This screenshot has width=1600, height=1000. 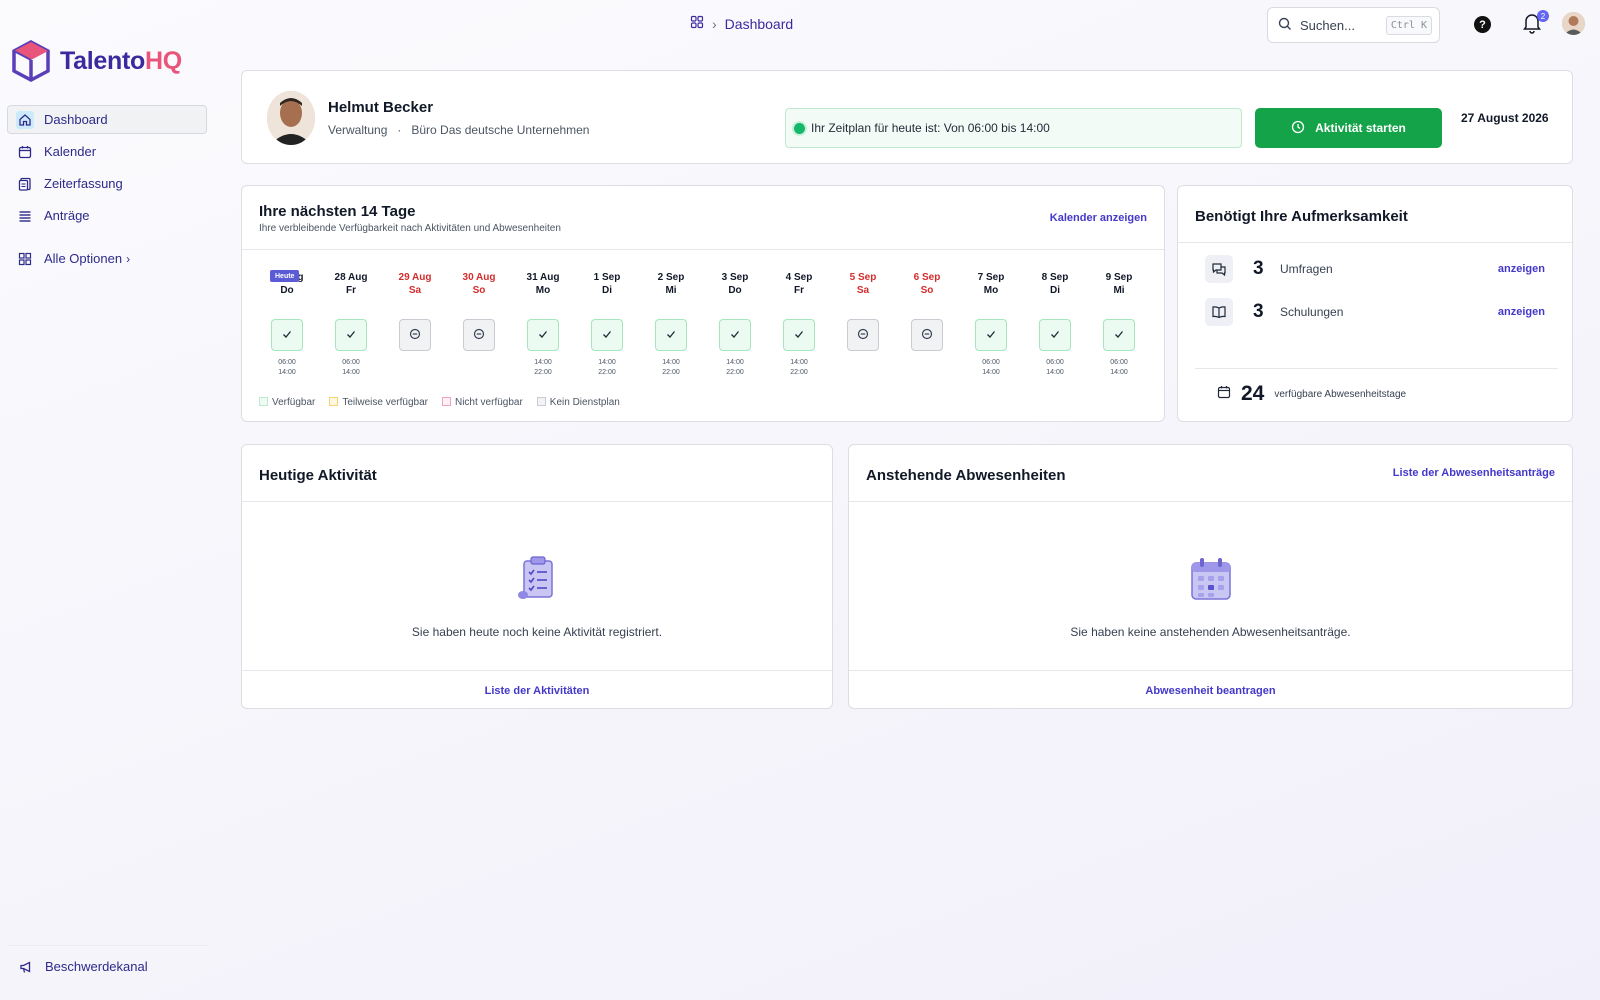 What do you see at coordinates (107, 258) in the screenshot?
I see `sidebar-all-options: Alle Optionen ›` at bounding box center [107, 258].